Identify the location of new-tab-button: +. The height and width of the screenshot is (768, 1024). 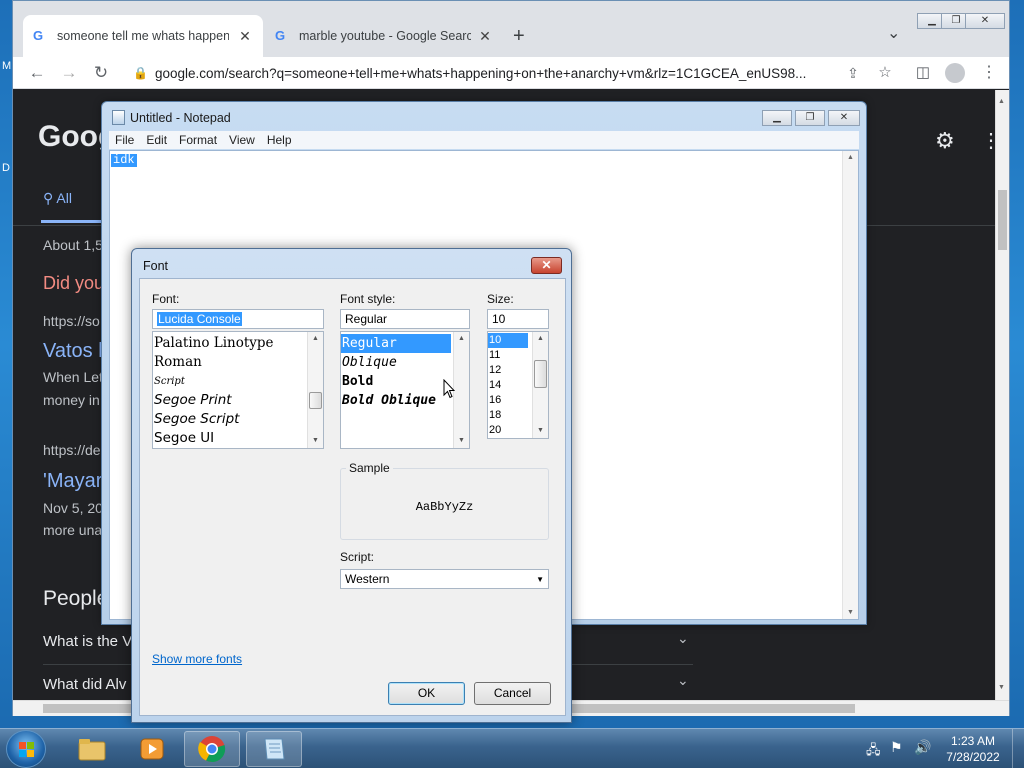
(519, 36).